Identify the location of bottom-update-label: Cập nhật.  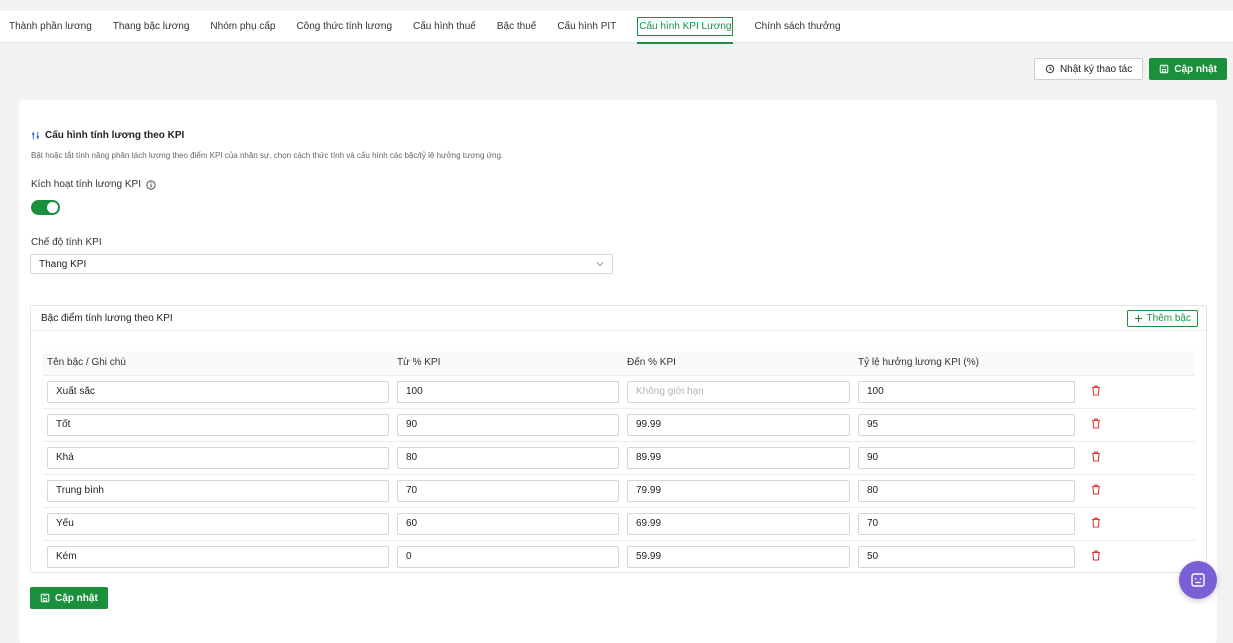
(76, 598).